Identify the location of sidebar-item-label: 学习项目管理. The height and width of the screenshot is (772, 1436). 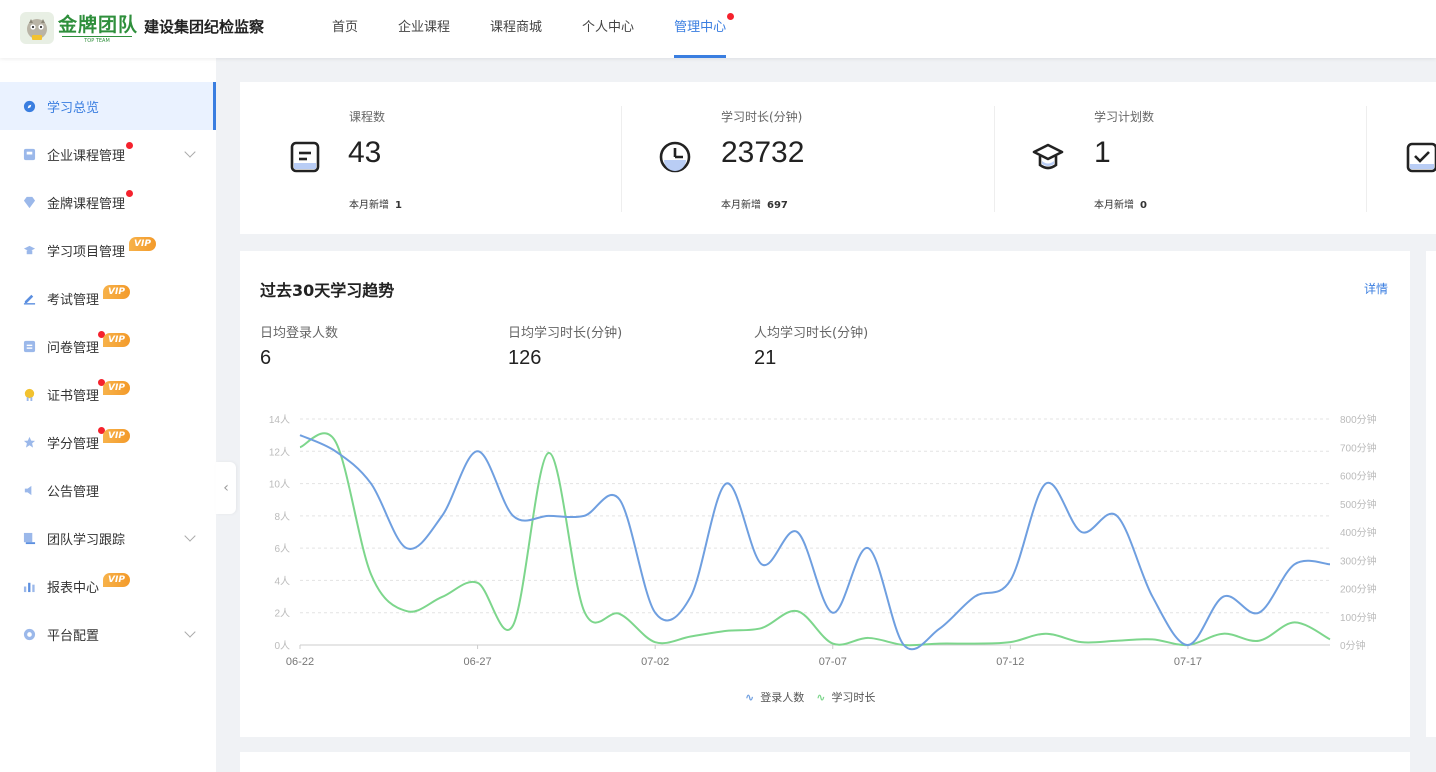
(86, 252).